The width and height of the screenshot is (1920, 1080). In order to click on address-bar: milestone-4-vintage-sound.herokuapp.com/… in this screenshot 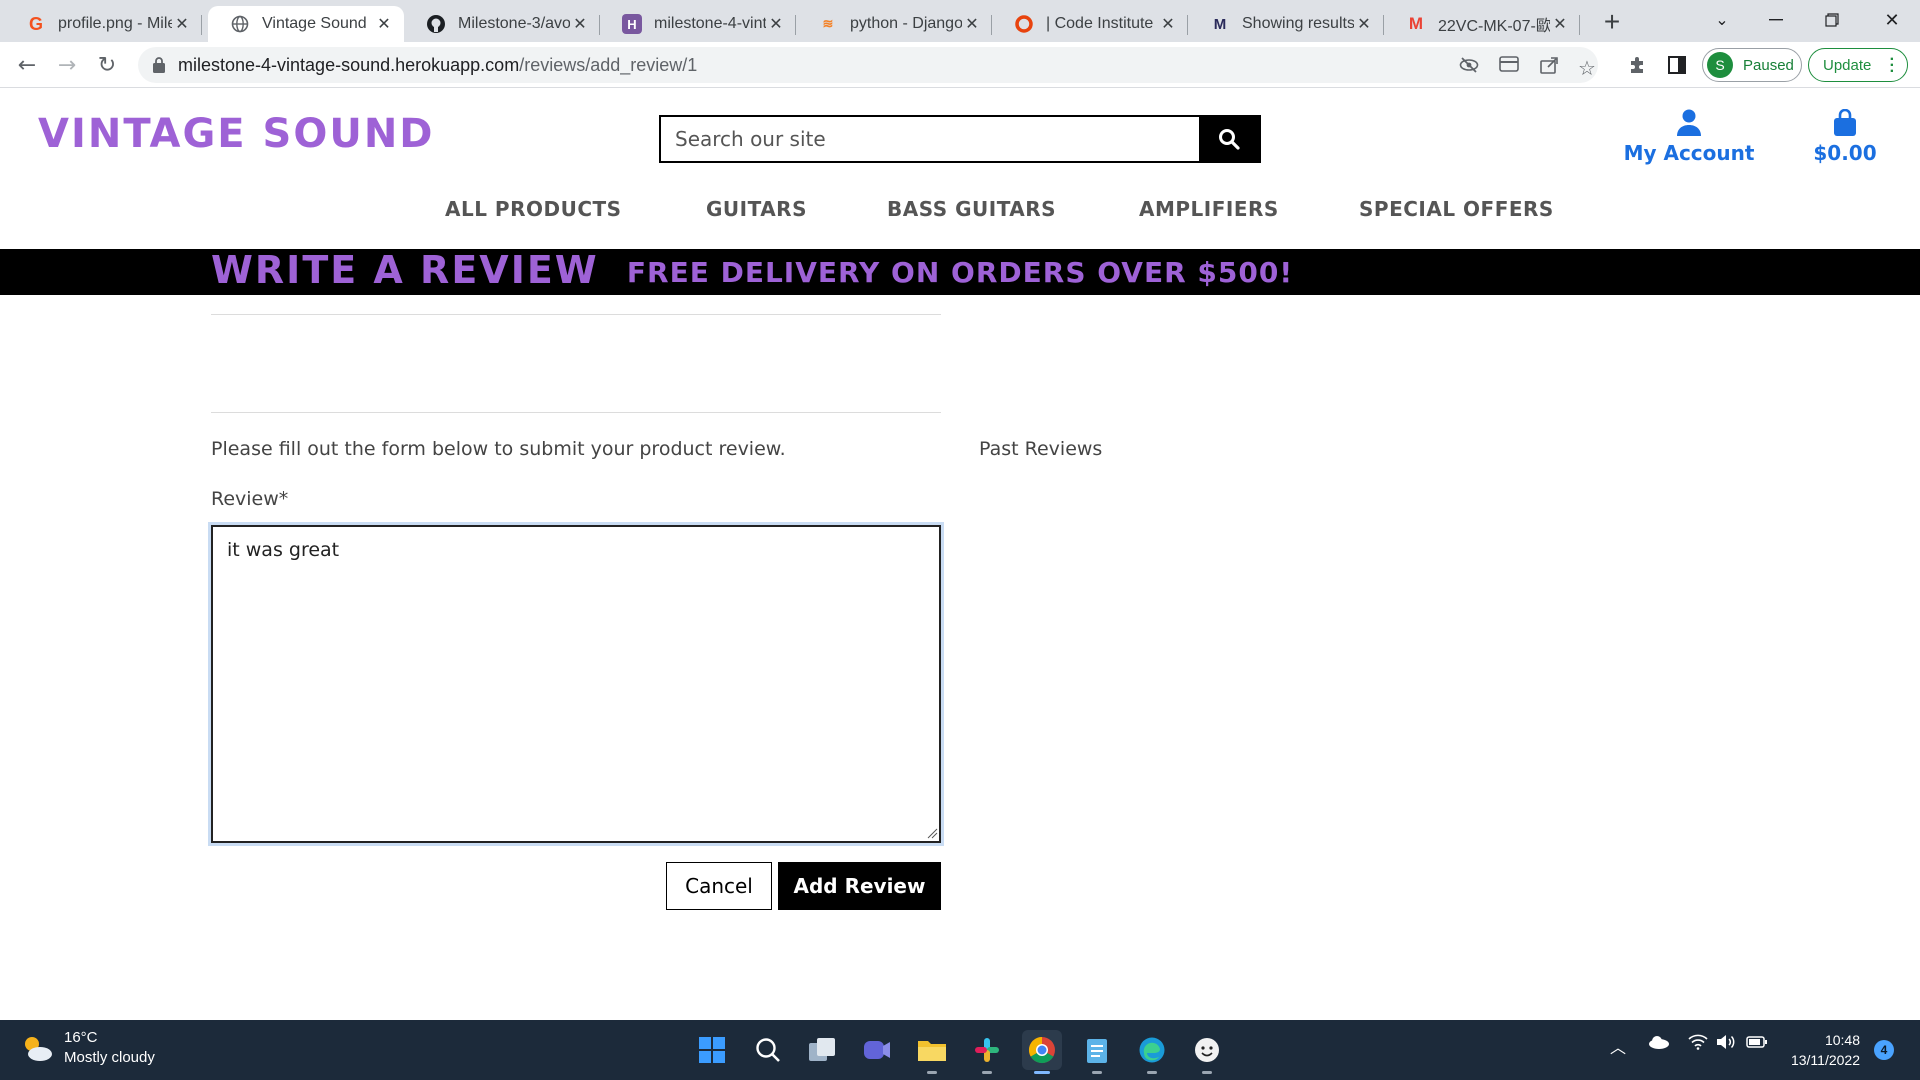, I will do `click(868, 65)`.